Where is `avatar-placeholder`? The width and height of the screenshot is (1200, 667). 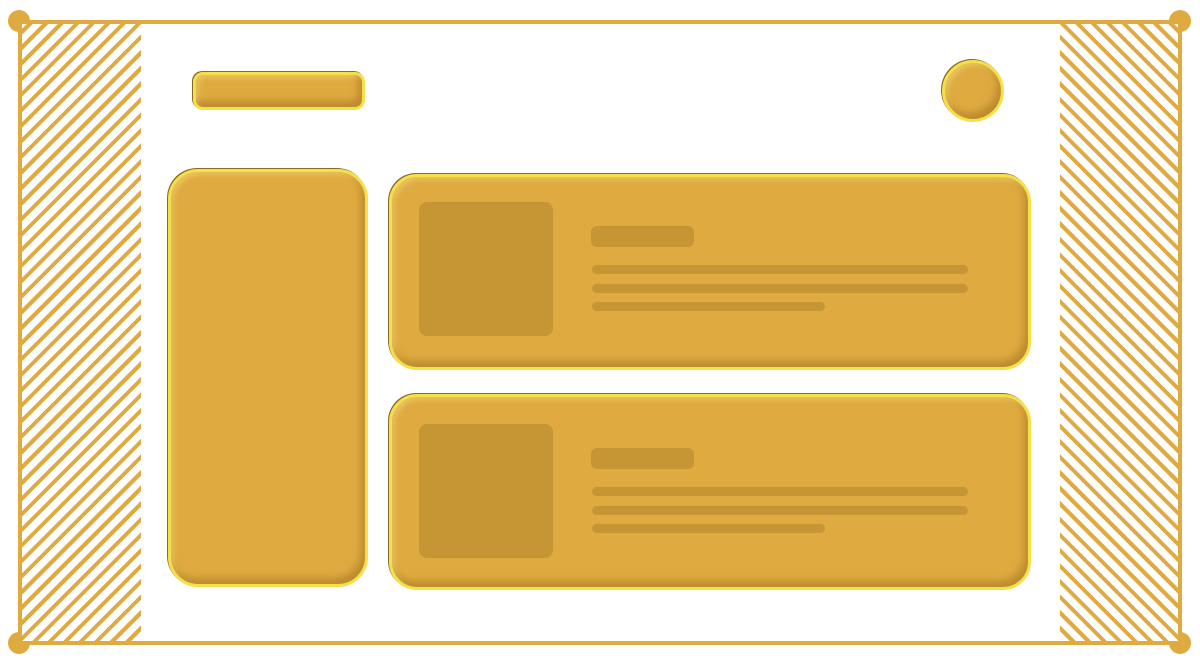
avatar-placeholder is located at coordinates (973, 91).